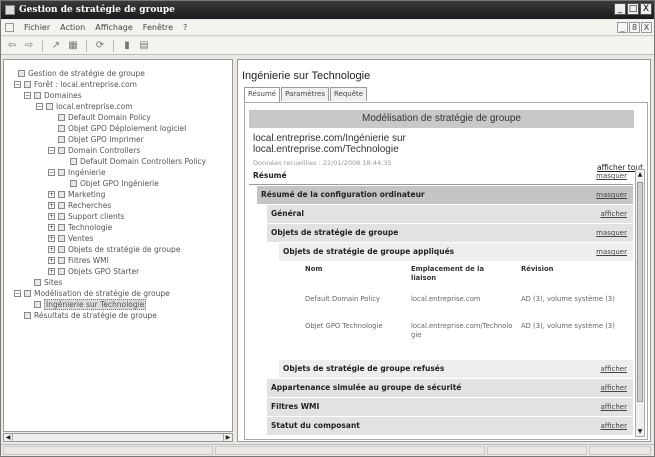 The width and height of the screenshot is (655, 457). I want to click on tree-node: Default Domain Controllers Policy, so click(118, 161).